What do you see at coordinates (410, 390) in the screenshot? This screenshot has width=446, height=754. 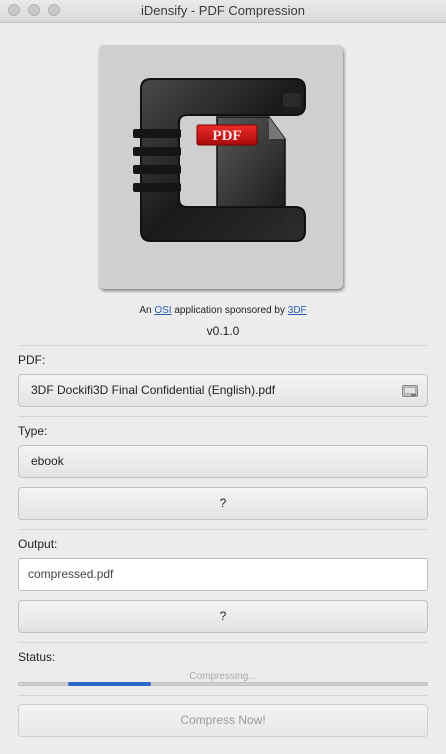 I see `folder-icon` at bounding box center [410, 390].